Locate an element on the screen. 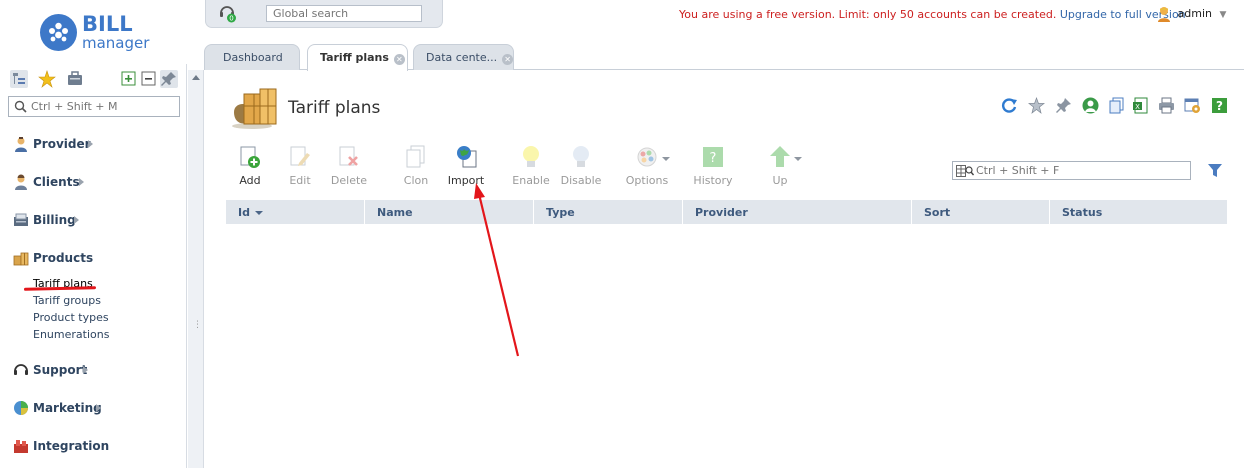 The width and height of the screenshot is (1244, 468). settings-icon is located at coordinates (1192, 105).